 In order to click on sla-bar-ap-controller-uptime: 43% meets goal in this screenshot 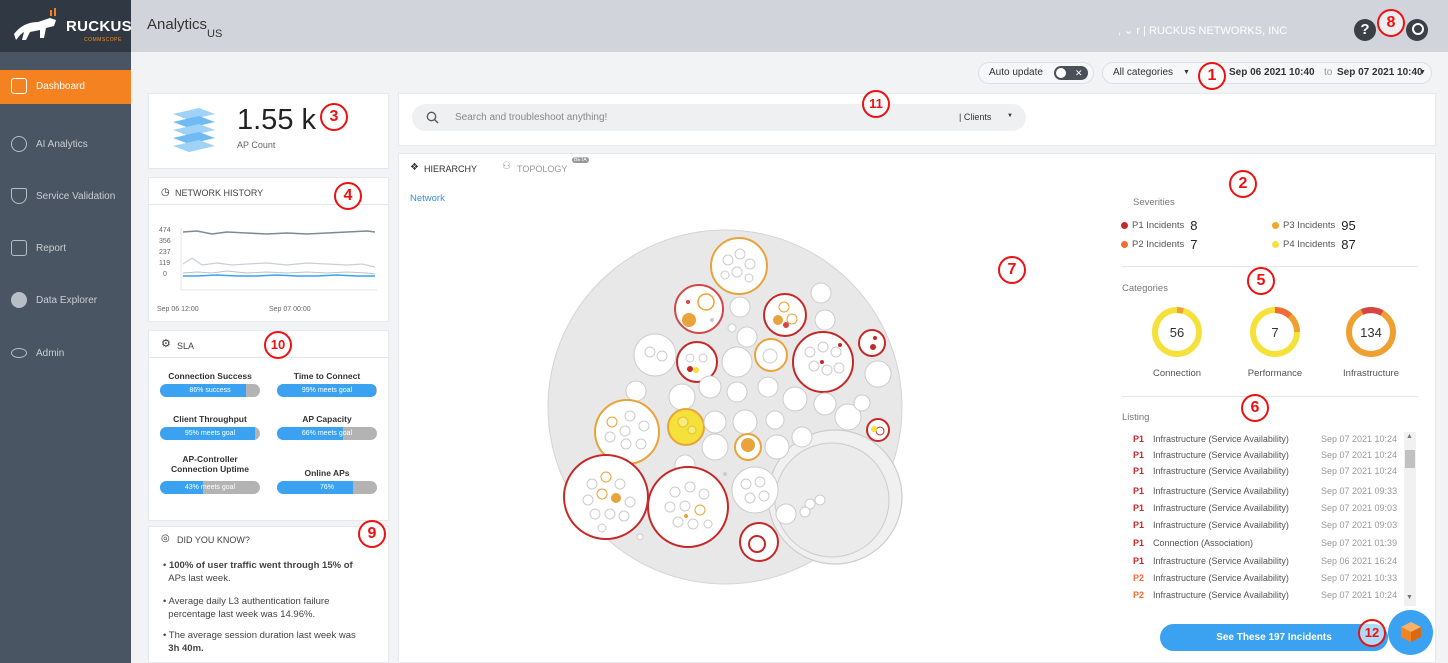, I will do `click(210, 487)`.